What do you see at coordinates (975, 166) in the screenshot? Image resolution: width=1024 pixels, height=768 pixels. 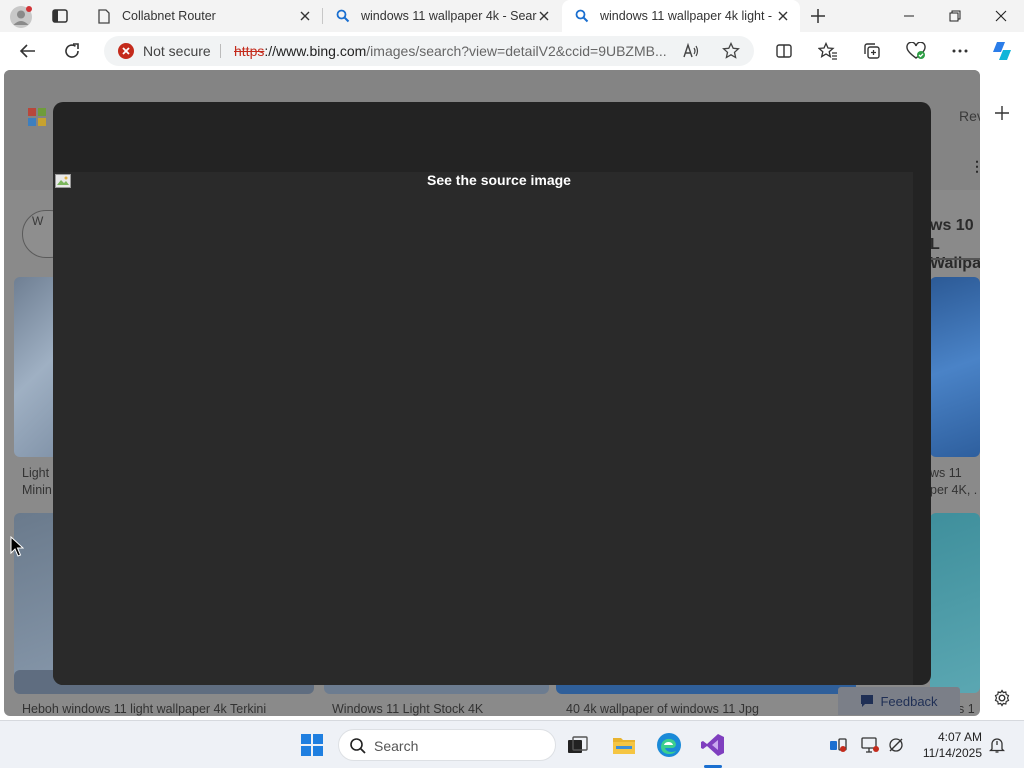 I see `more-options-icon: ⋮` at bounding box center [975, 166].